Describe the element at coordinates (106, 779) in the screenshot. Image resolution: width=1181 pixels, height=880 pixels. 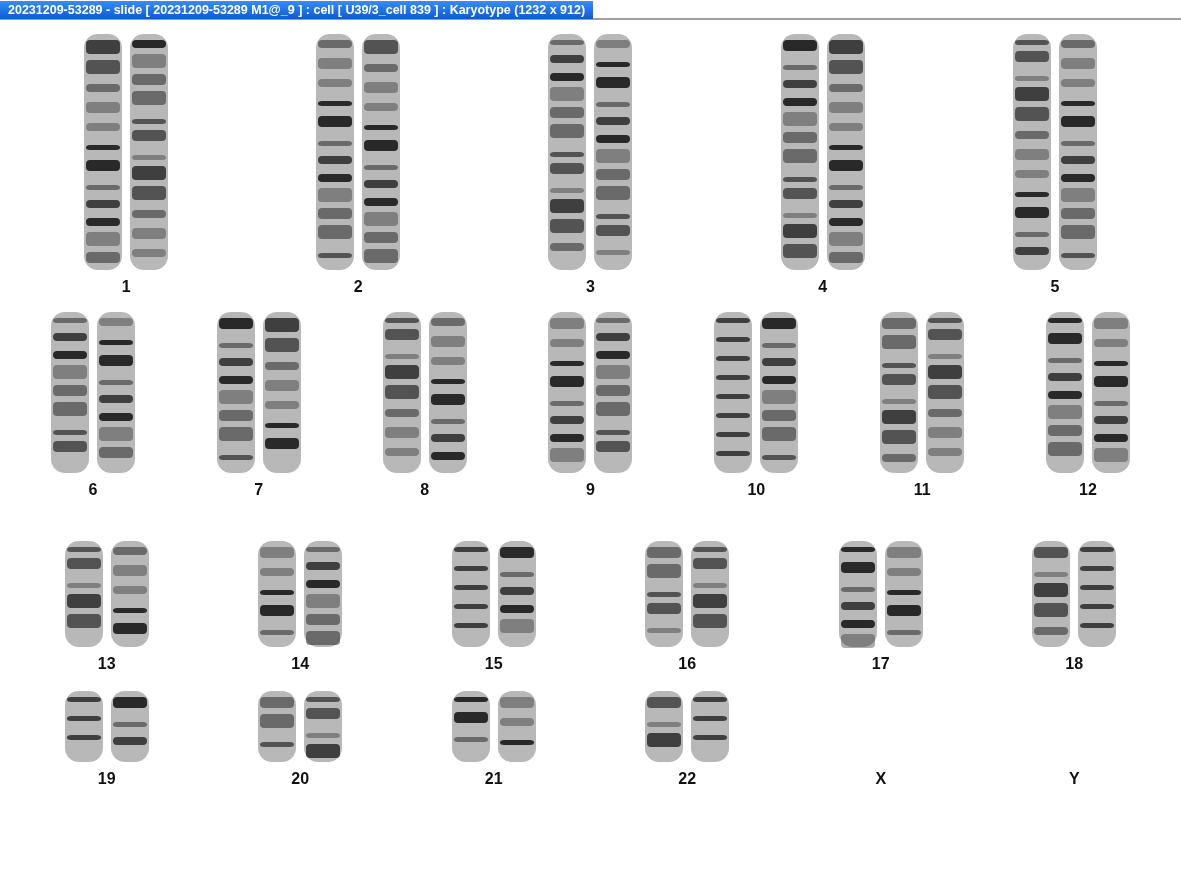
I see `chromosome-label: 19` at that location.